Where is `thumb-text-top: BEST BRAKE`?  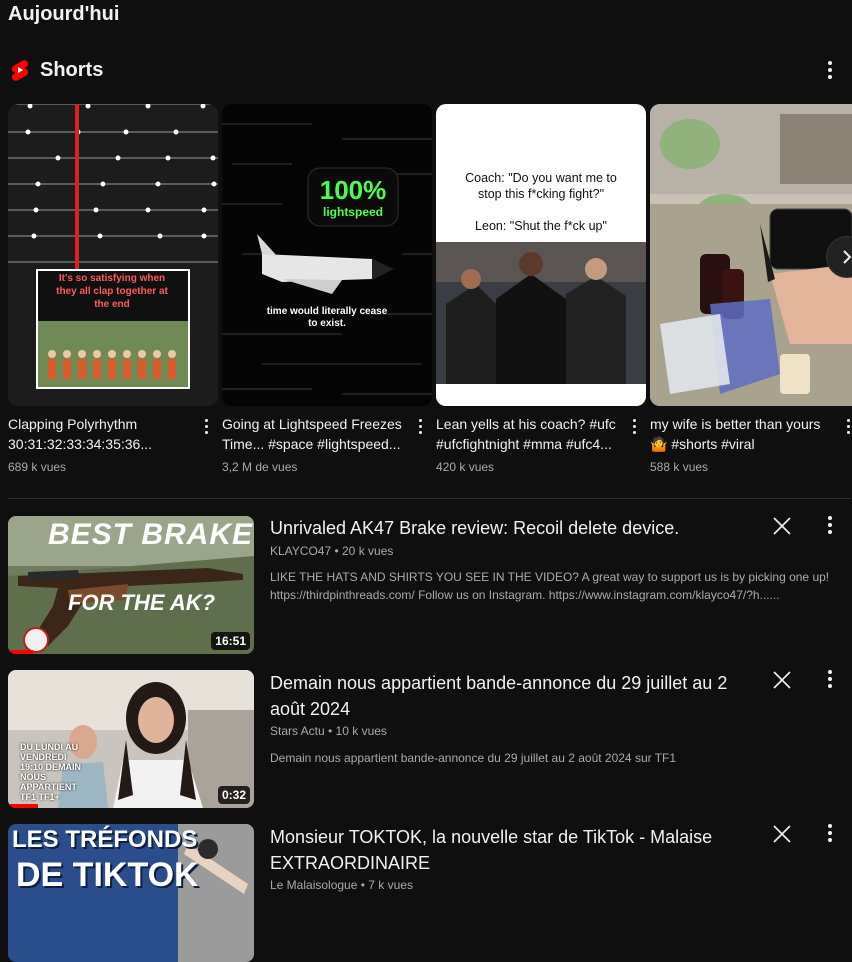 thumb-text-top: BEST BRAKE is located at coordinates (151, 534).